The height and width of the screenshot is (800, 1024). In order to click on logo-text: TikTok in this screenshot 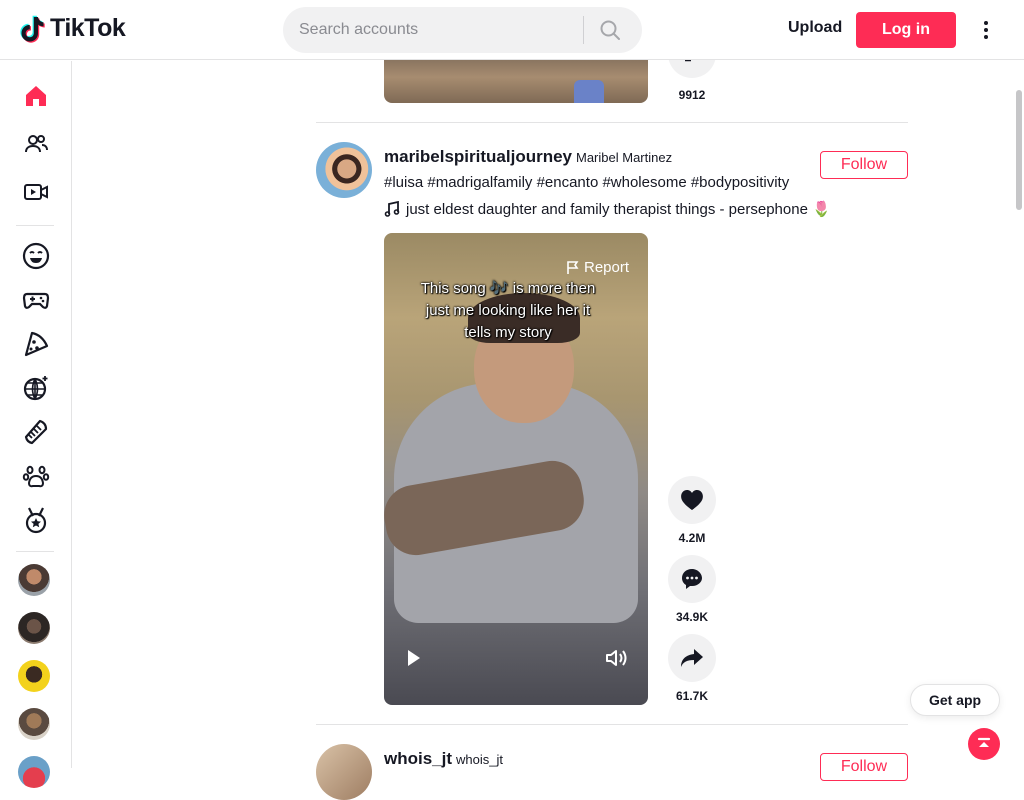, I will do `click(88, 28)`.